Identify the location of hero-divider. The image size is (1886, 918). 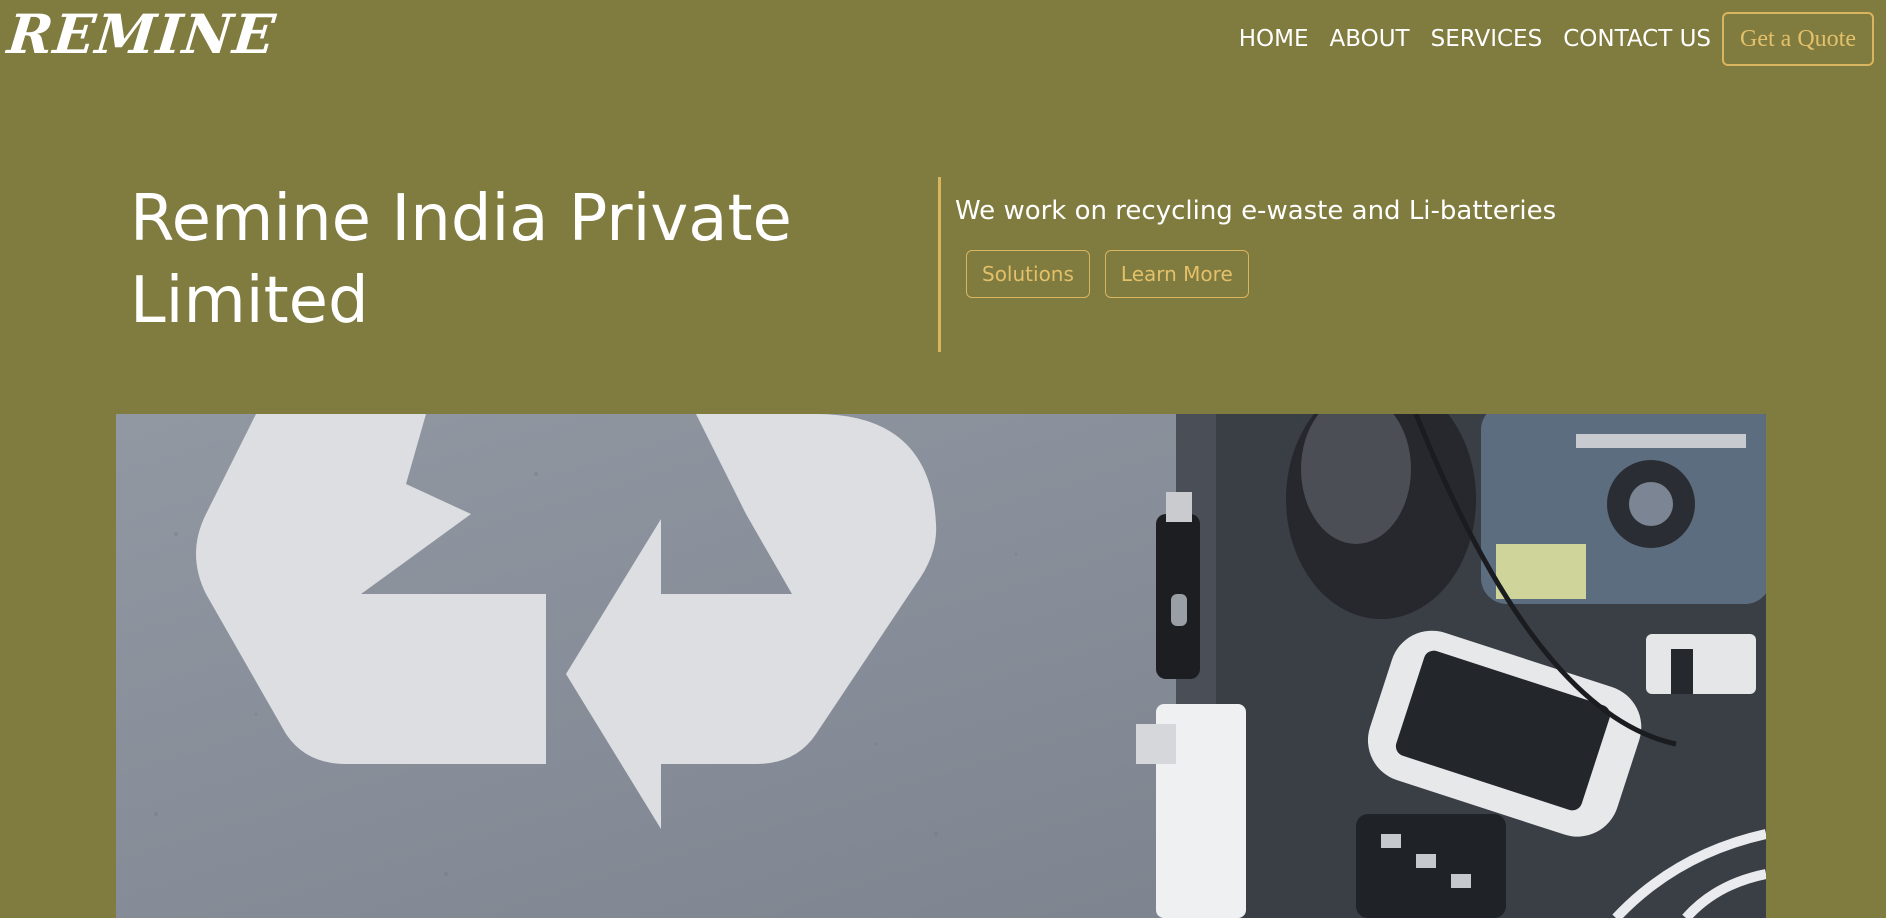
(939, 264).